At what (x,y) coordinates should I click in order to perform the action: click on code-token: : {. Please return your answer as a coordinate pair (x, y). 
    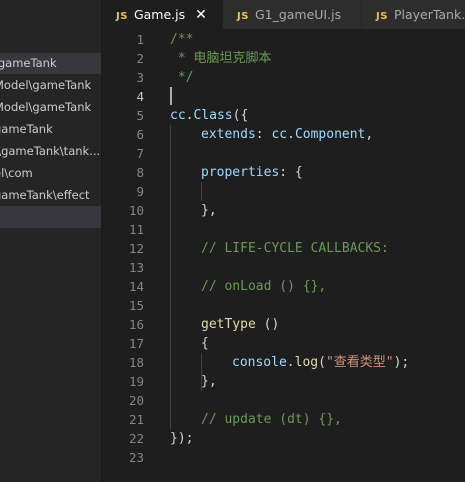
    Looking at the image, I should click on (291, 172).